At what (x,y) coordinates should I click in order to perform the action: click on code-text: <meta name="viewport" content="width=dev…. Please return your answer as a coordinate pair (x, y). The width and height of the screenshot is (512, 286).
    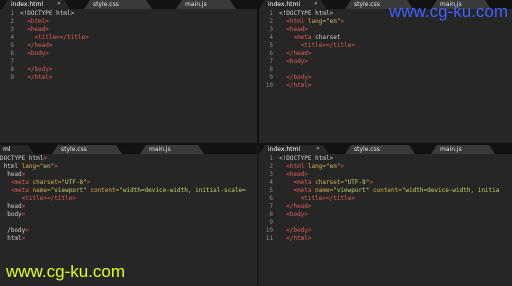
    Looking at the image, I should click on (128, 190).